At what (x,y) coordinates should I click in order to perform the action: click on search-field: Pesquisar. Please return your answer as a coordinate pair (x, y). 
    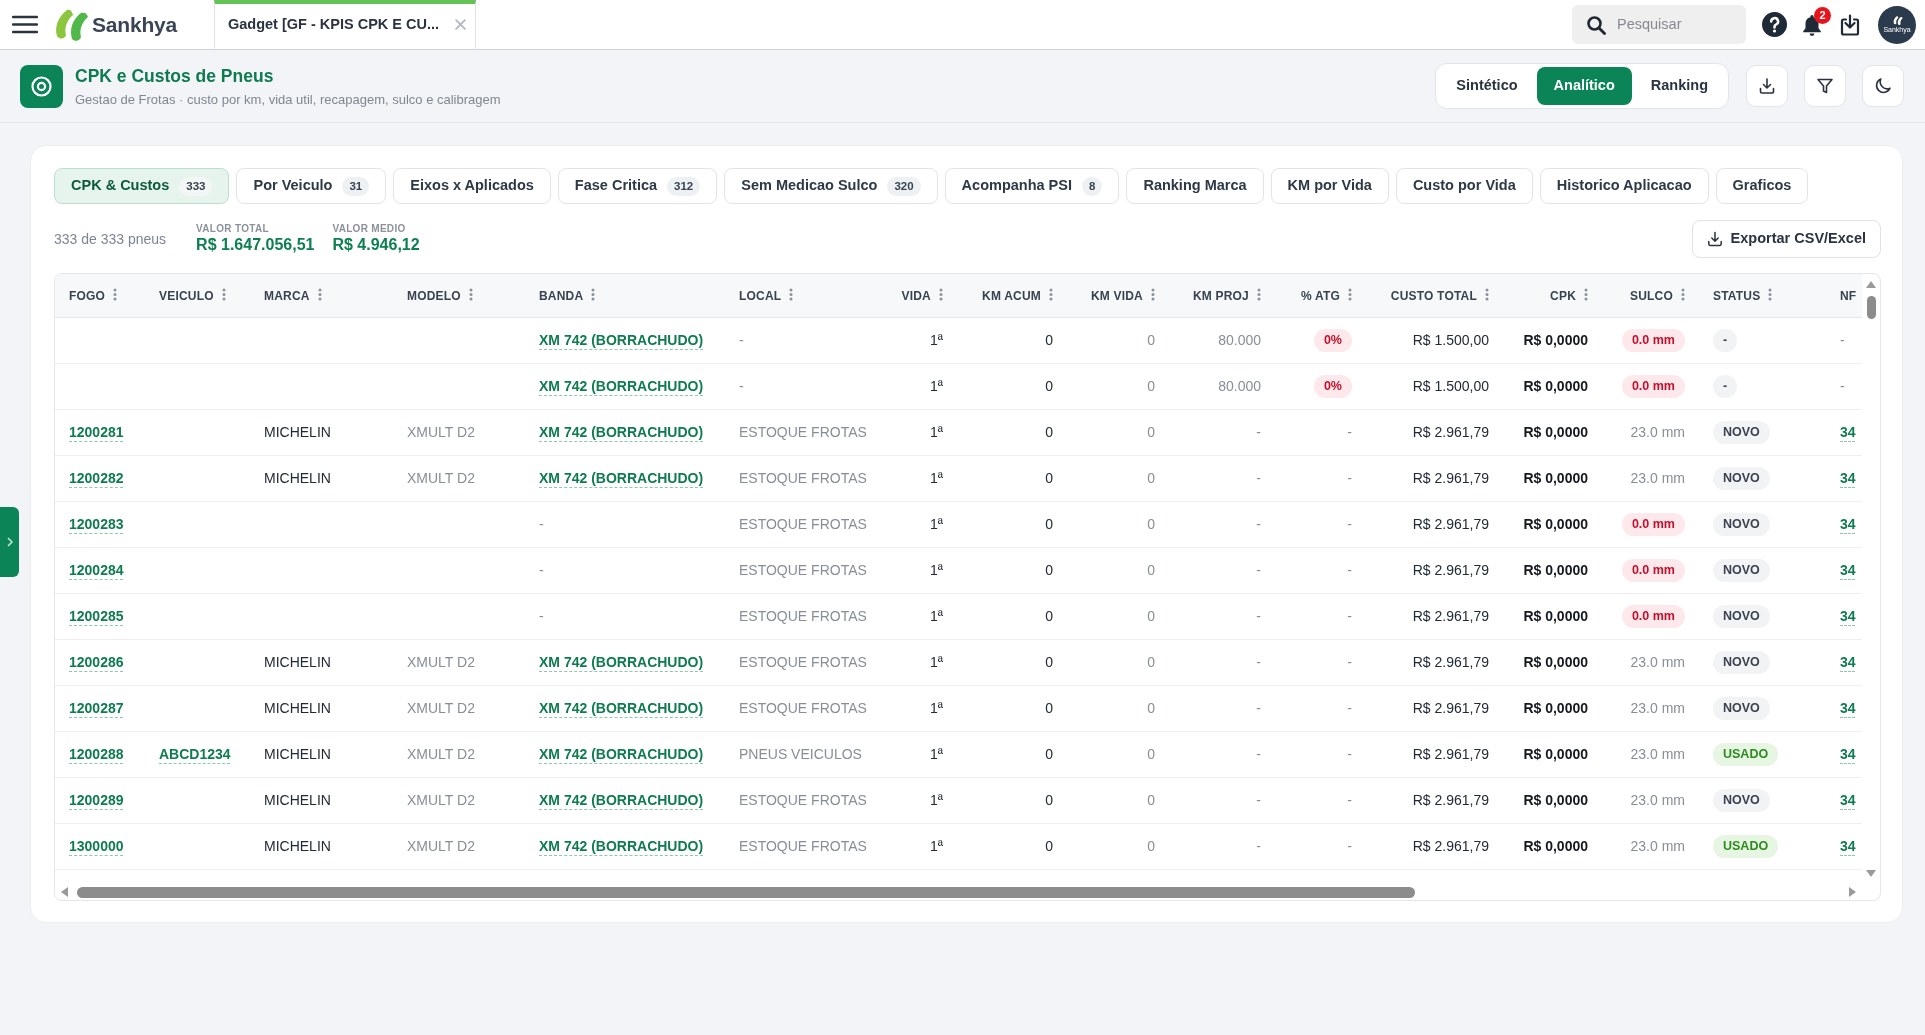
    Looking at the image, I should click on (1659, 24).